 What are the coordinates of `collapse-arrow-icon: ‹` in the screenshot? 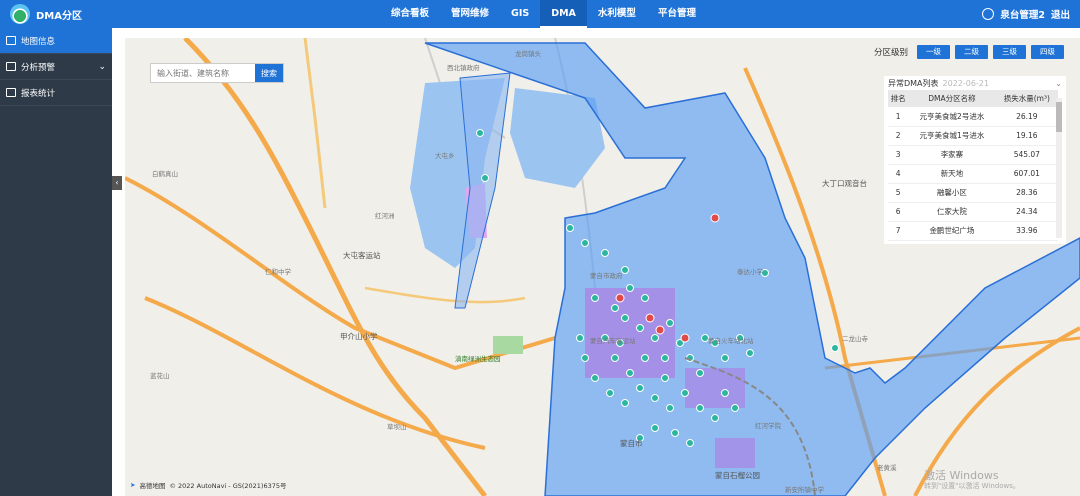 It's located at (117, 183).